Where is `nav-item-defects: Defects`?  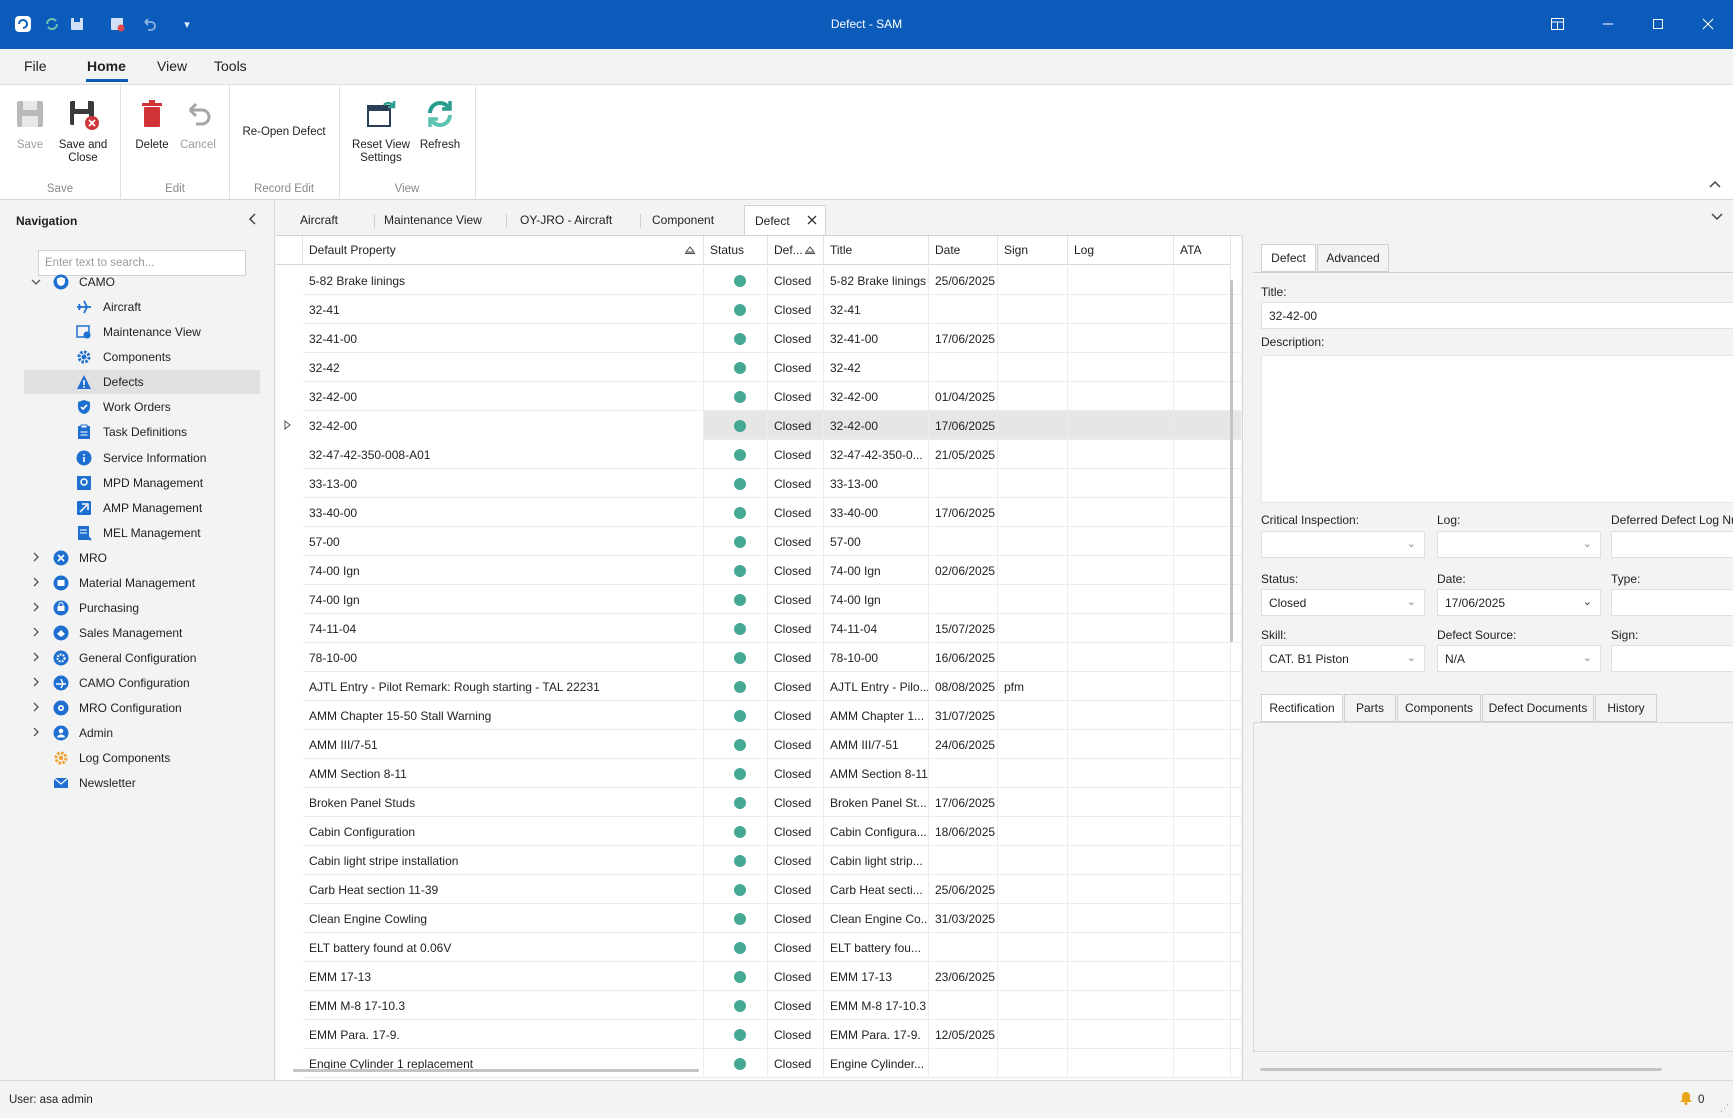
nav-item-defects: Defects is located at coordinates (142, 382).